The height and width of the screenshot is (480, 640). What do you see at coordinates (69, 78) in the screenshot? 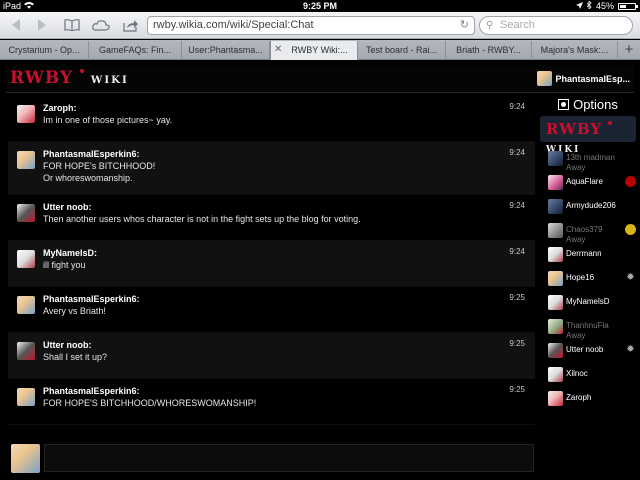
I see `wiki-logo: RWBY WIKI` at bounding box center [69, 78].